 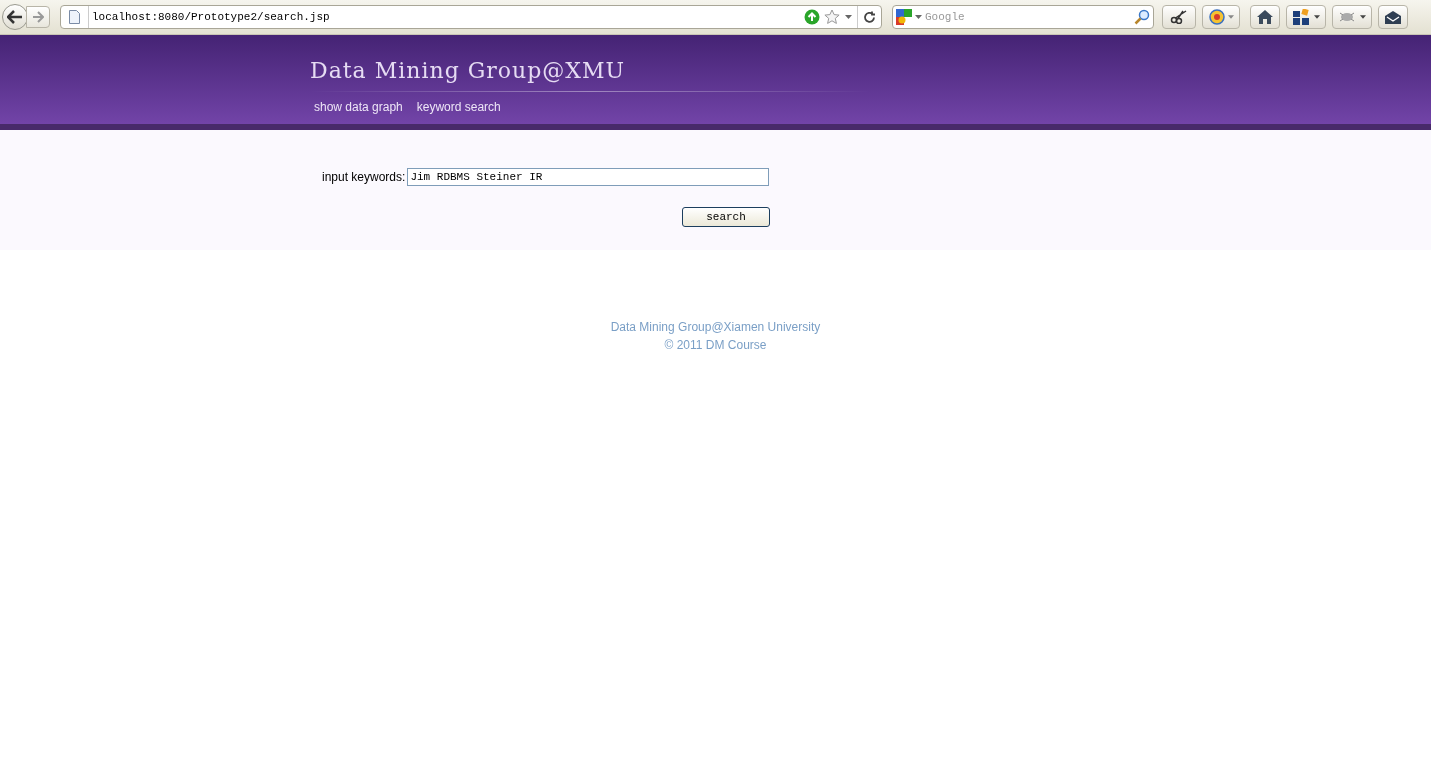 What do you see at coordinates (812, 17) in the screenshot?
I see `go-icon` at bounding box center [812, 17].